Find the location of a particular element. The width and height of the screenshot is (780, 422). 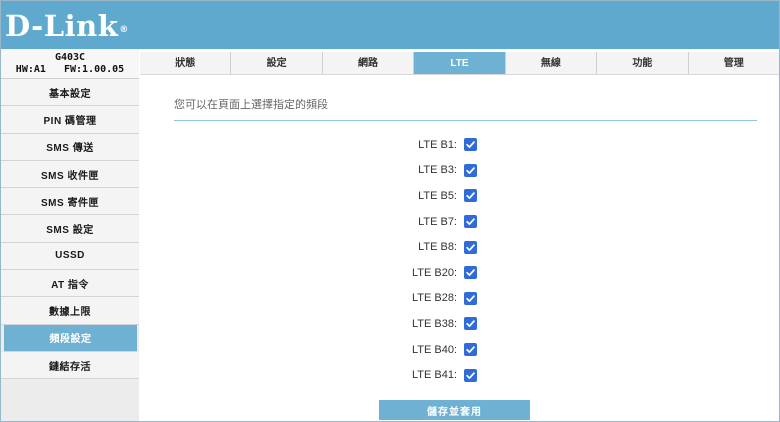

band-row: LTE B5: is located at coordinates (459, 196).